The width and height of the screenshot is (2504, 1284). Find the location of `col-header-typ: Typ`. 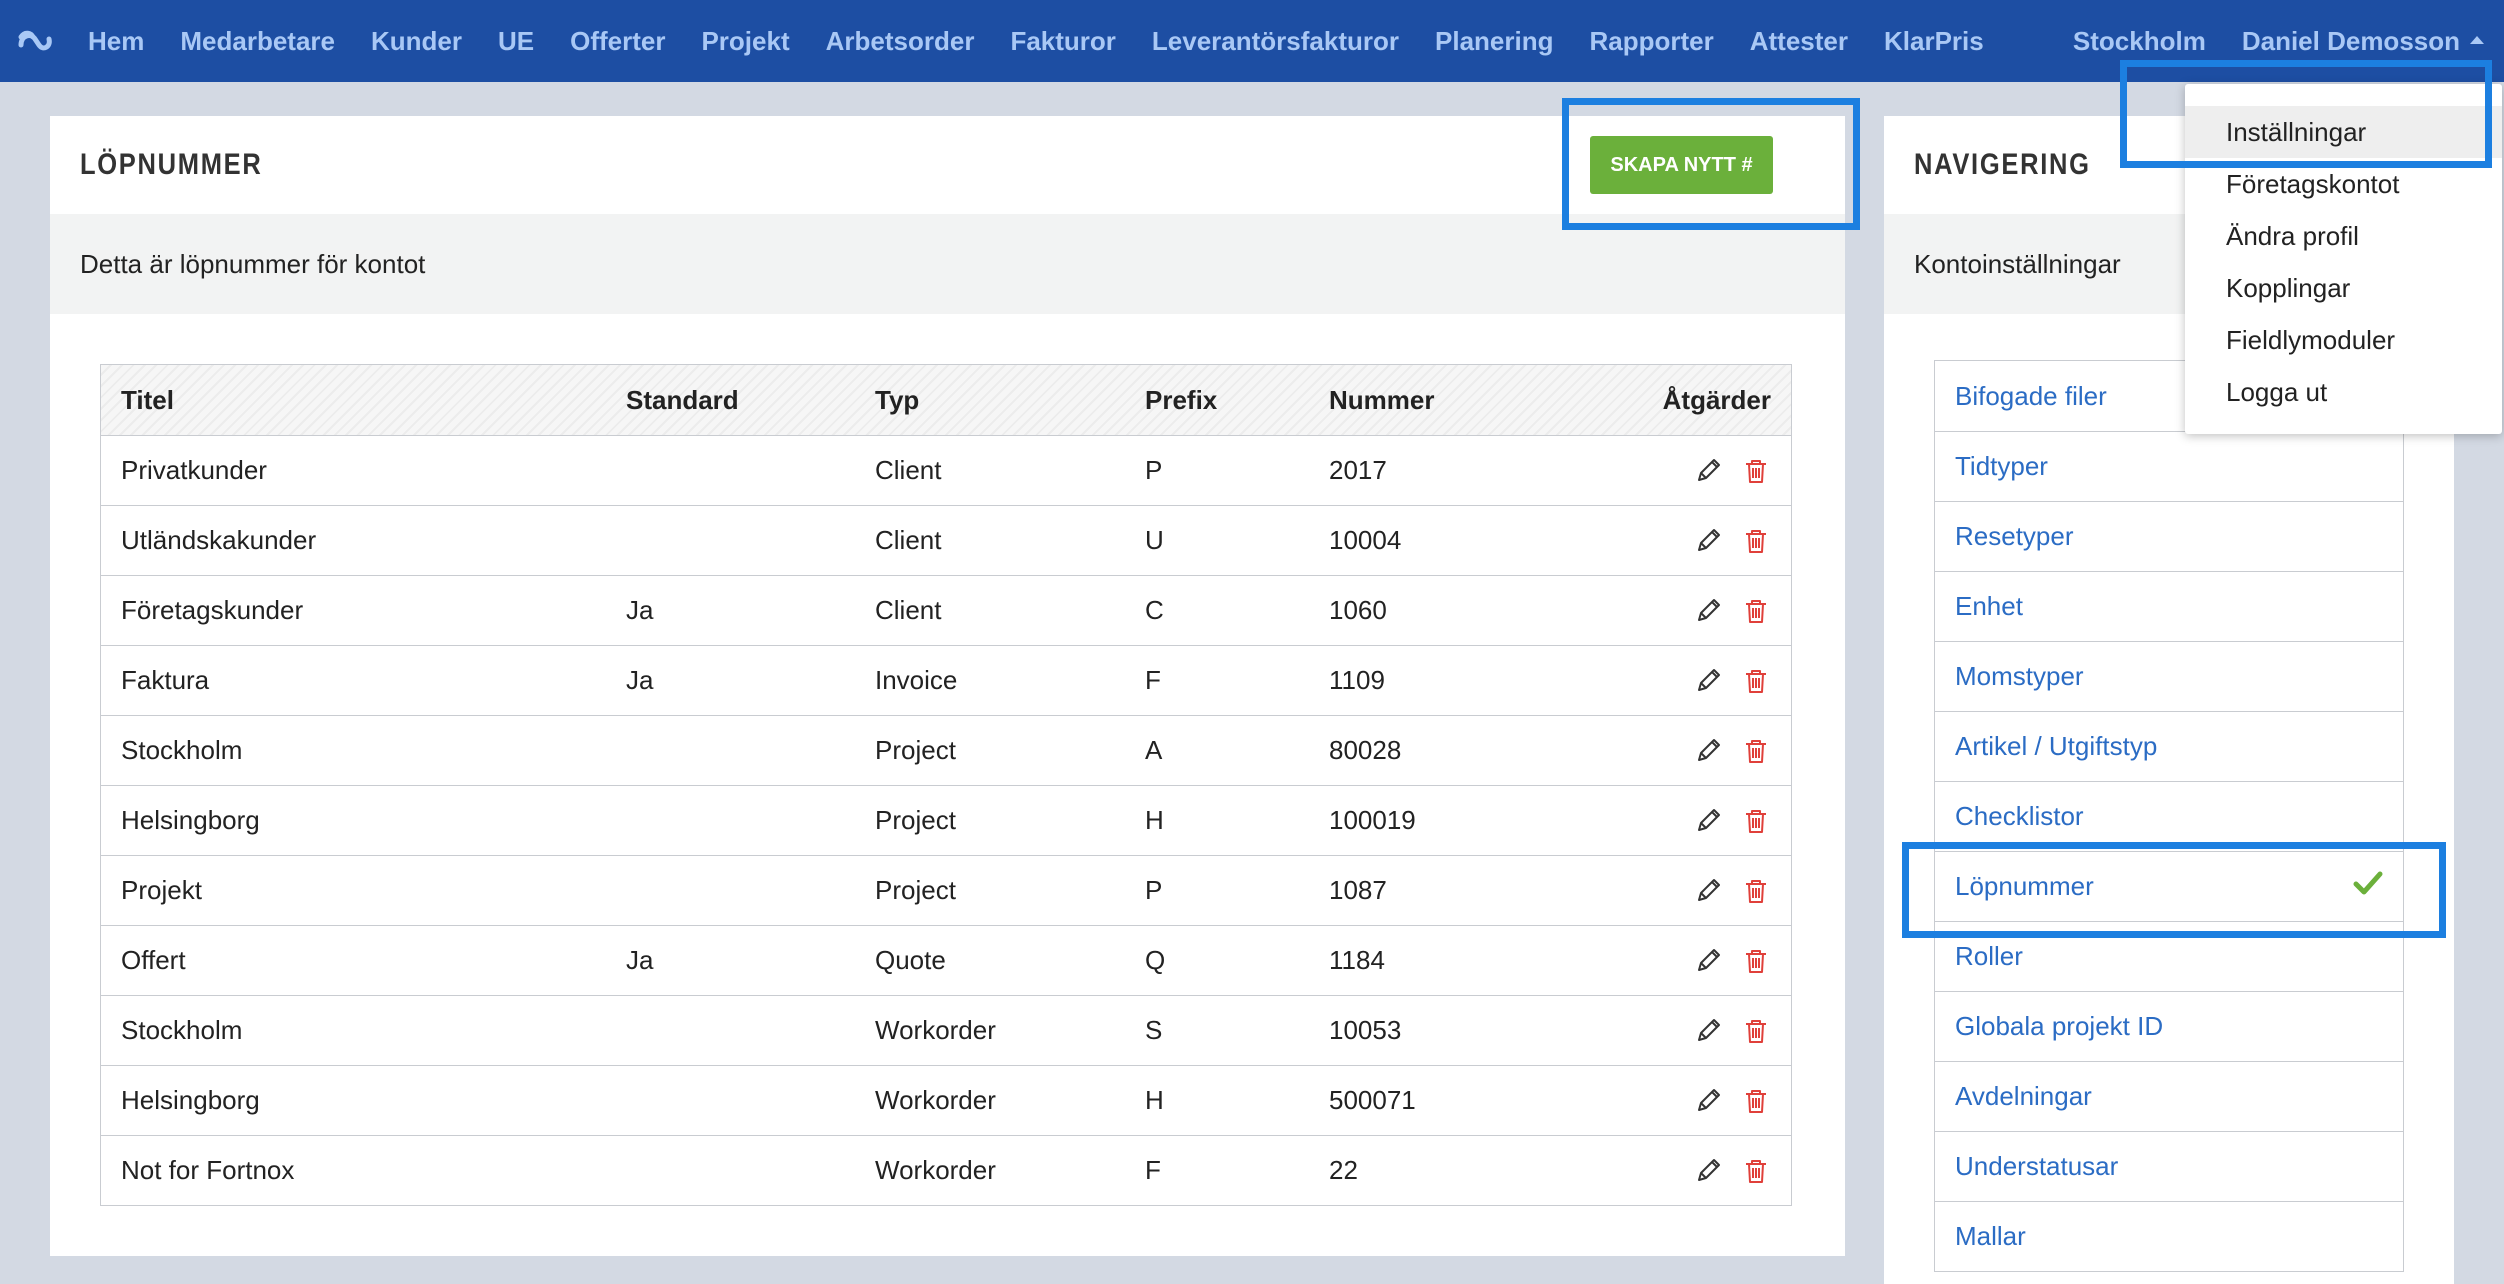

col-header-typ: Typ is located at coordinates (990, 400).